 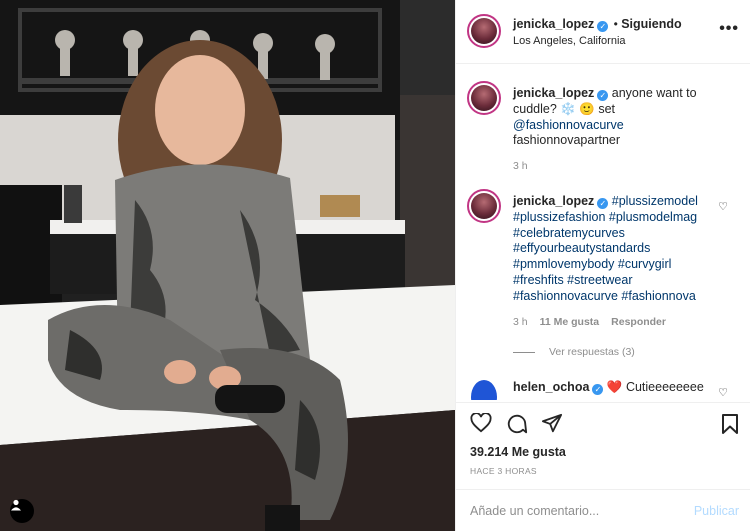 I want to click on post-timestamp: HACE 3 HORAS, so click(x=503, y=471).